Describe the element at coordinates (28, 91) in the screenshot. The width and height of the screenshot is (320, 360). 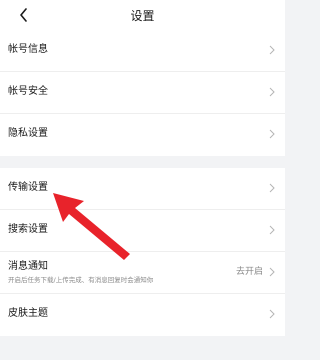
I see `row-label: 帐号安全` at that location.